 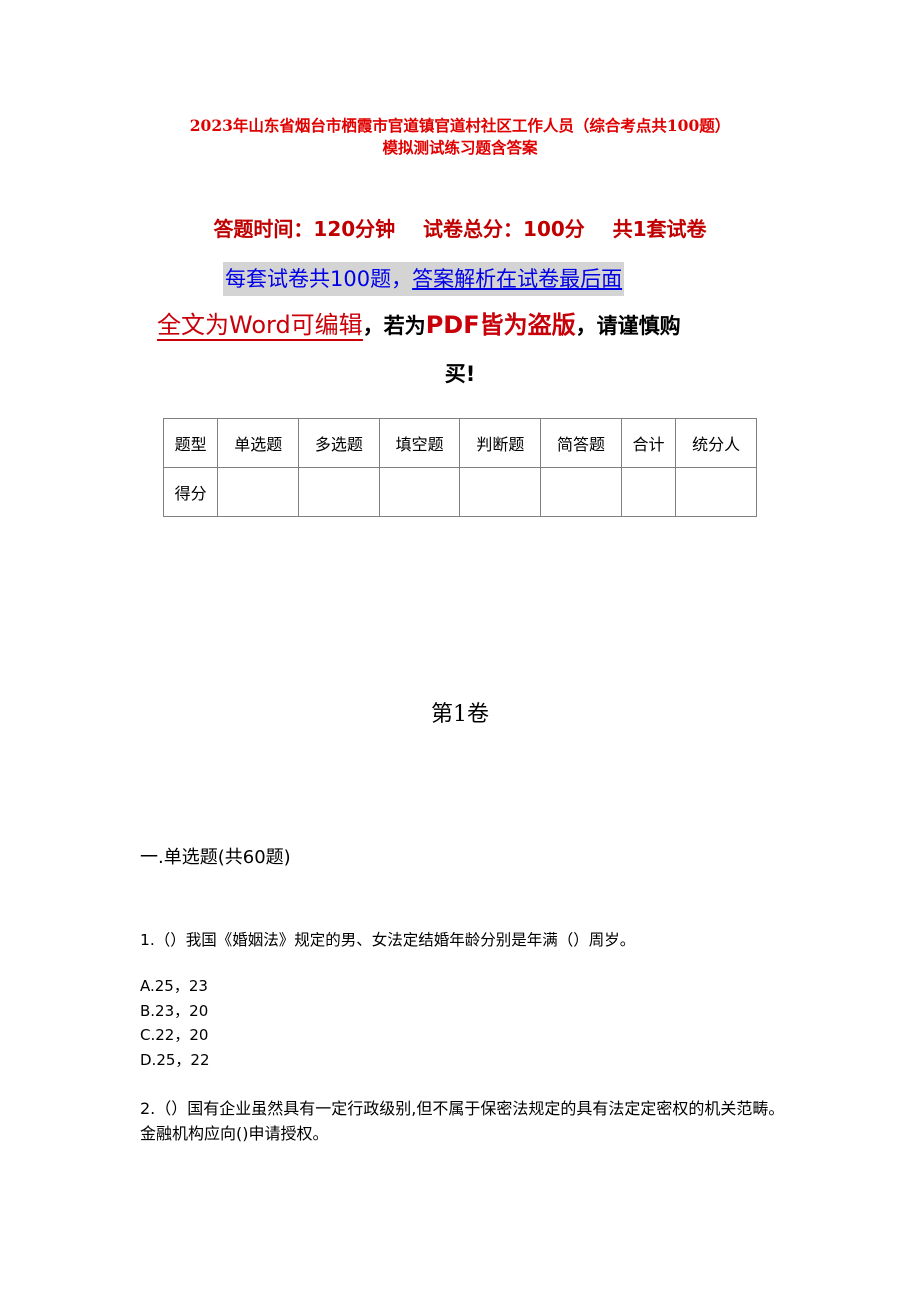 What do you see at coordinates (648, 443) in the screenshot?
I see `header-cell: 合计` at bounding box center [648, 443].